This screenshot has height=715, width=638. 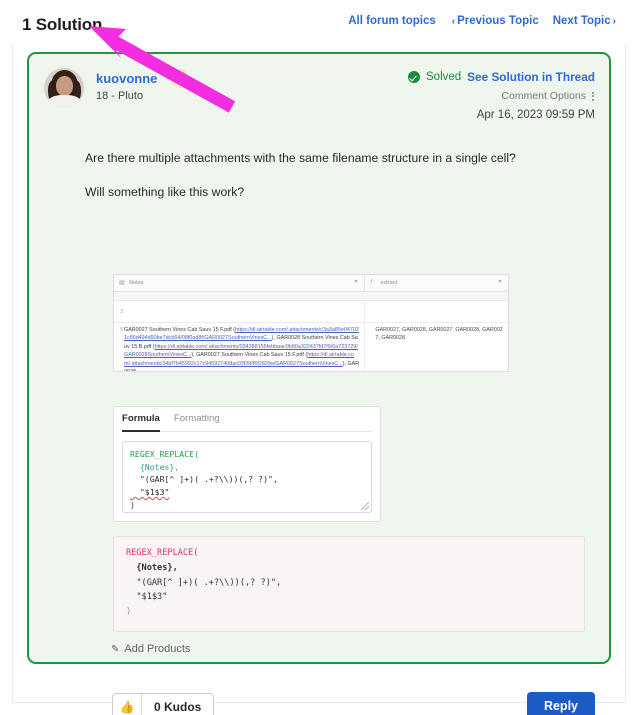 I want to click on notes-field-icon: ▤, so click(x=122, y=283).